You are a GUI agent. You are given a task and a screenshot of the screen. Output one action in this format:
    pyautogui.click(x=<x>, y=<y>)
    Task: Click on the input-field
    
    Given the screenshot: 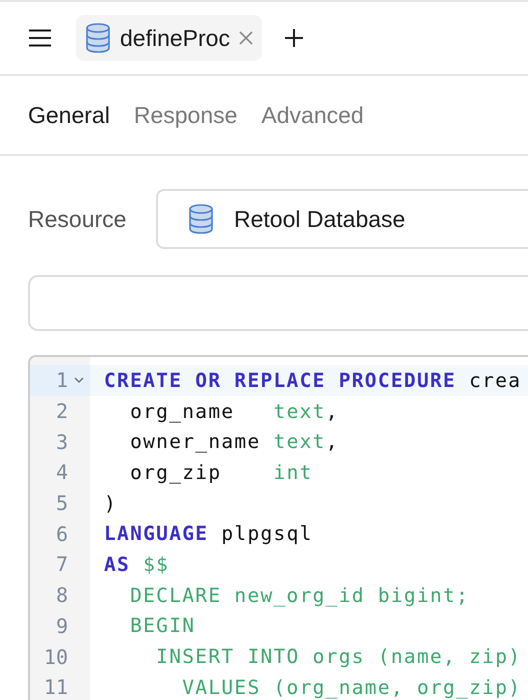 What is the action you would take?
    pyautogui.click(x=278, y=303)
    